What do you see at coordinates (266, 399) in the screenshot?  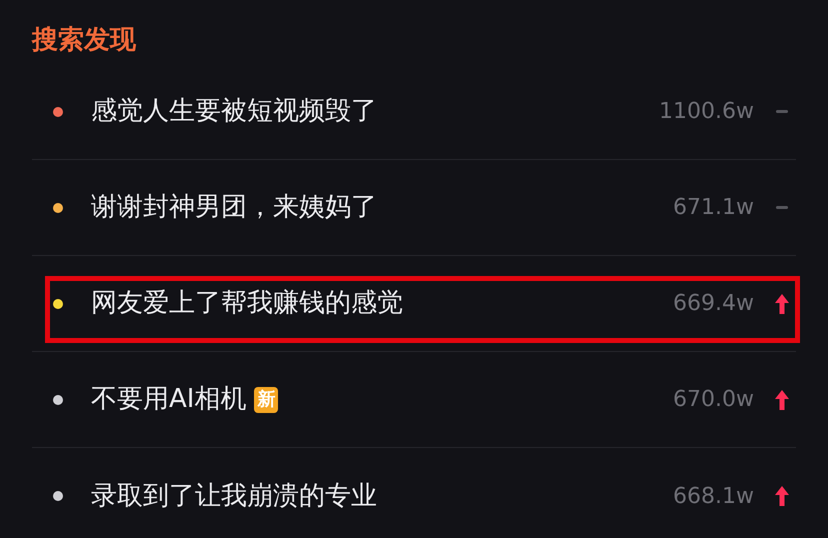 I see `new-badge: 新` at bounding box center [266, 399].